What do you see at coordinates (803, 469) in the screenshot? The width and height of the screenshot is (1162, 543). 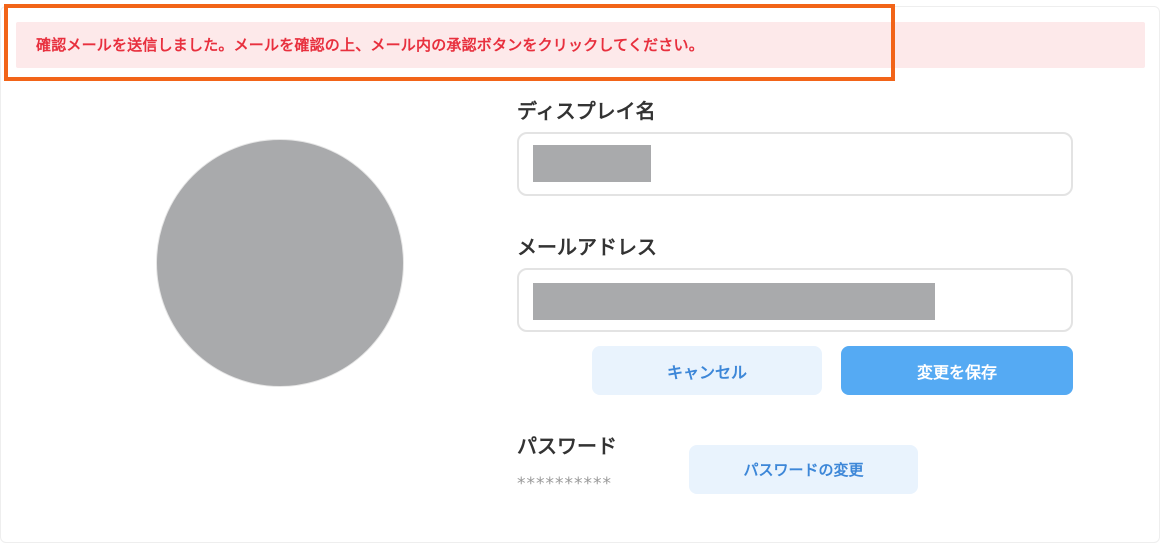 I see `change-password-button: パスワードの変更` at bounding box center [803, 469].